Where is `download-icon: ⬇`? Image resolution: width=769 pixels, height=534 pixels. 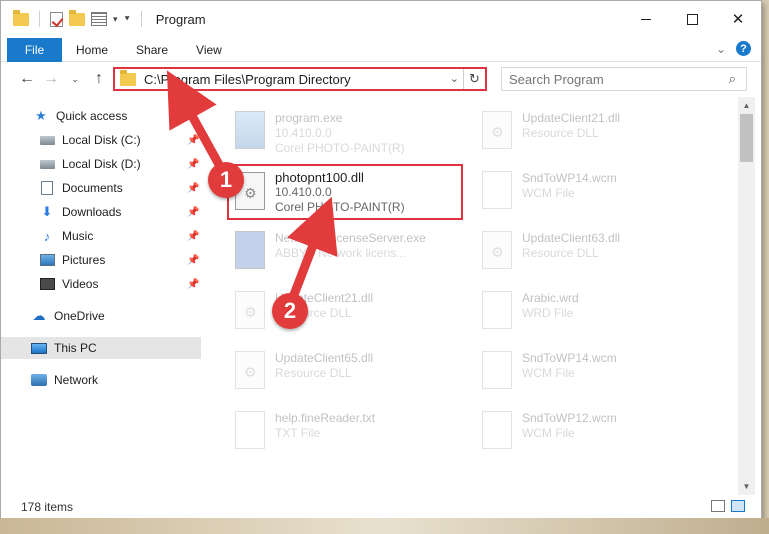
download-icon: ⬇ is located at coordinates (47, 211).